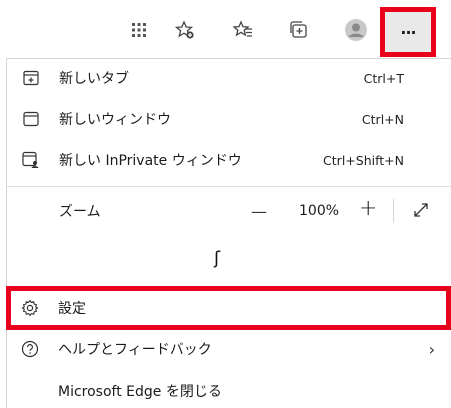 The width and height of the screenshot is (451, 408). Describe the element at coordinates (80, 212) in the screenshot. I see `zoom-label: ズーム` at that location.